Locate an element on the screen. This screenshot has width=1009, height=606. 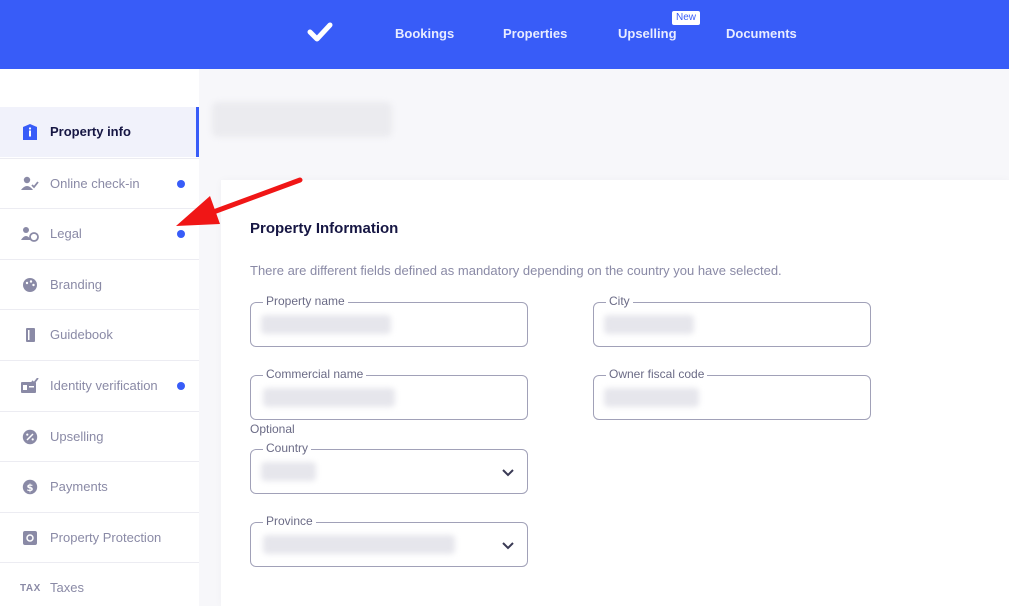
sidebar-item-property-info: Property info is located at coordinates (99, 132).